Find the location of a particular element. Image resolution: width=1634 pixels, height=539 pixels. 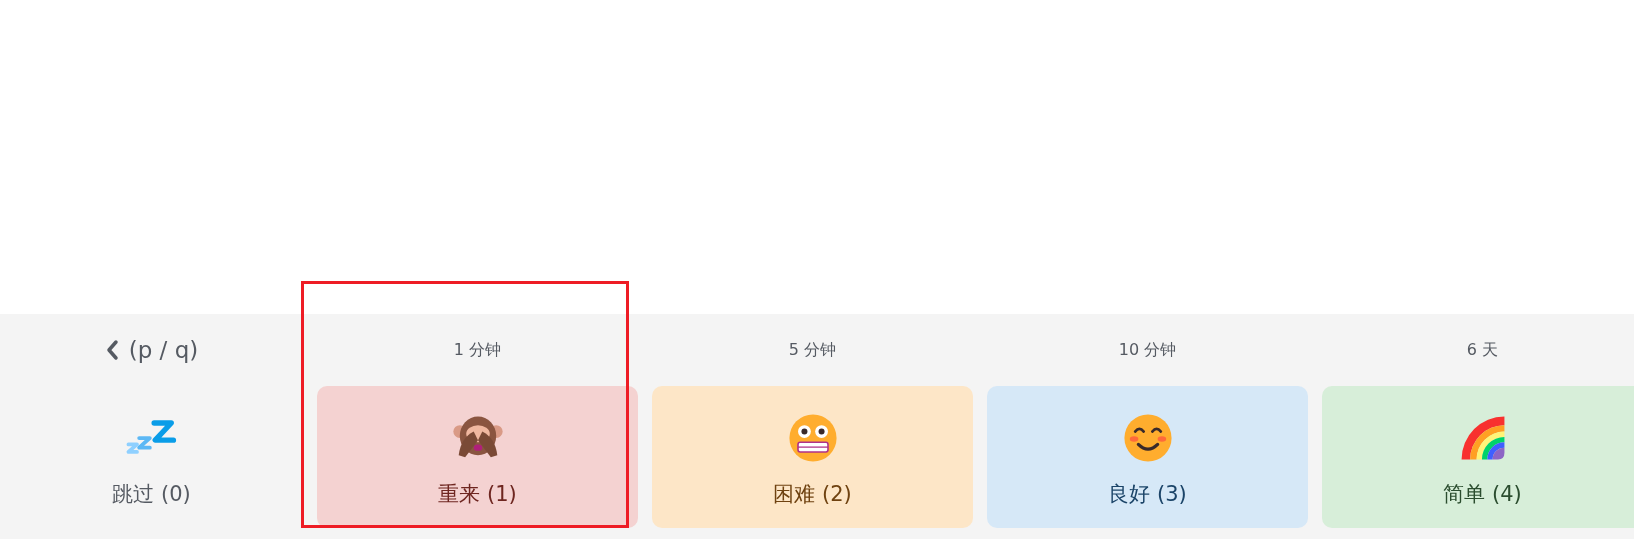

answer-button: 重来 (1) is located at coordinates (477, 457).